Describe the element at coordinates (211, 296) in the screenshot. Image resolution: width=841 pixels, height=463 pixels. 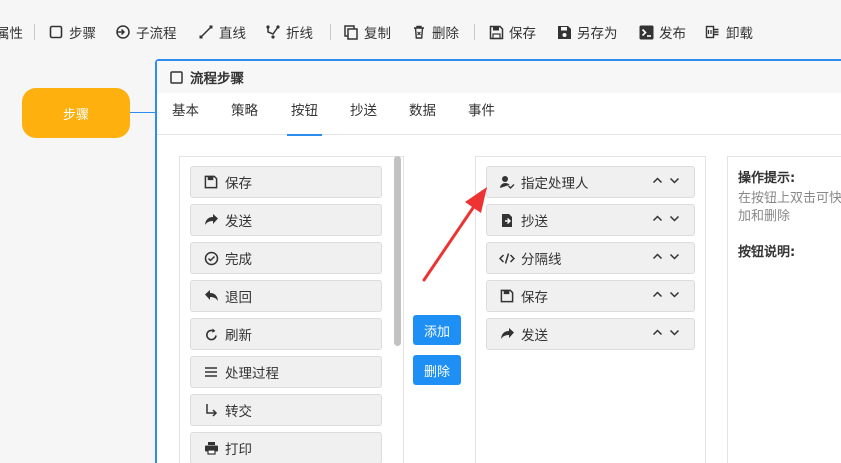
I see `reply-icon` at that location.